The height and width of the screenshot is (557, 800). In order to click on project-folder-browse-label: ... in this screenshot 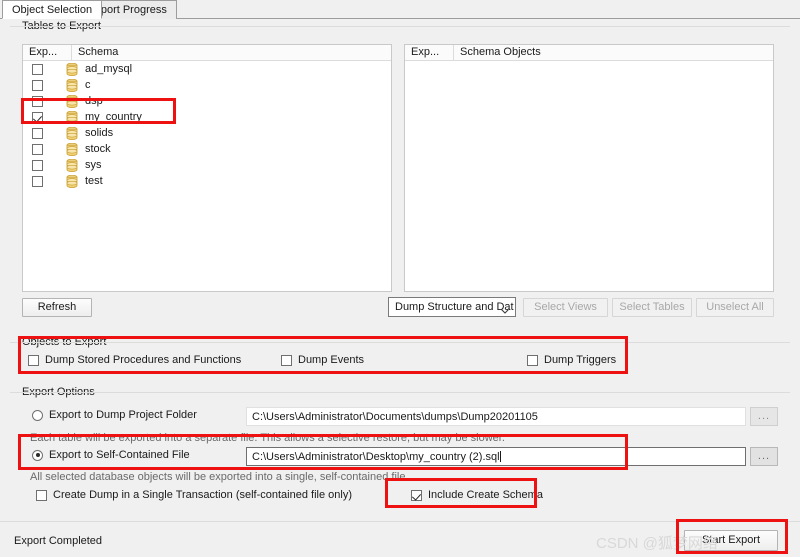, I will do `click(764, 416)`.